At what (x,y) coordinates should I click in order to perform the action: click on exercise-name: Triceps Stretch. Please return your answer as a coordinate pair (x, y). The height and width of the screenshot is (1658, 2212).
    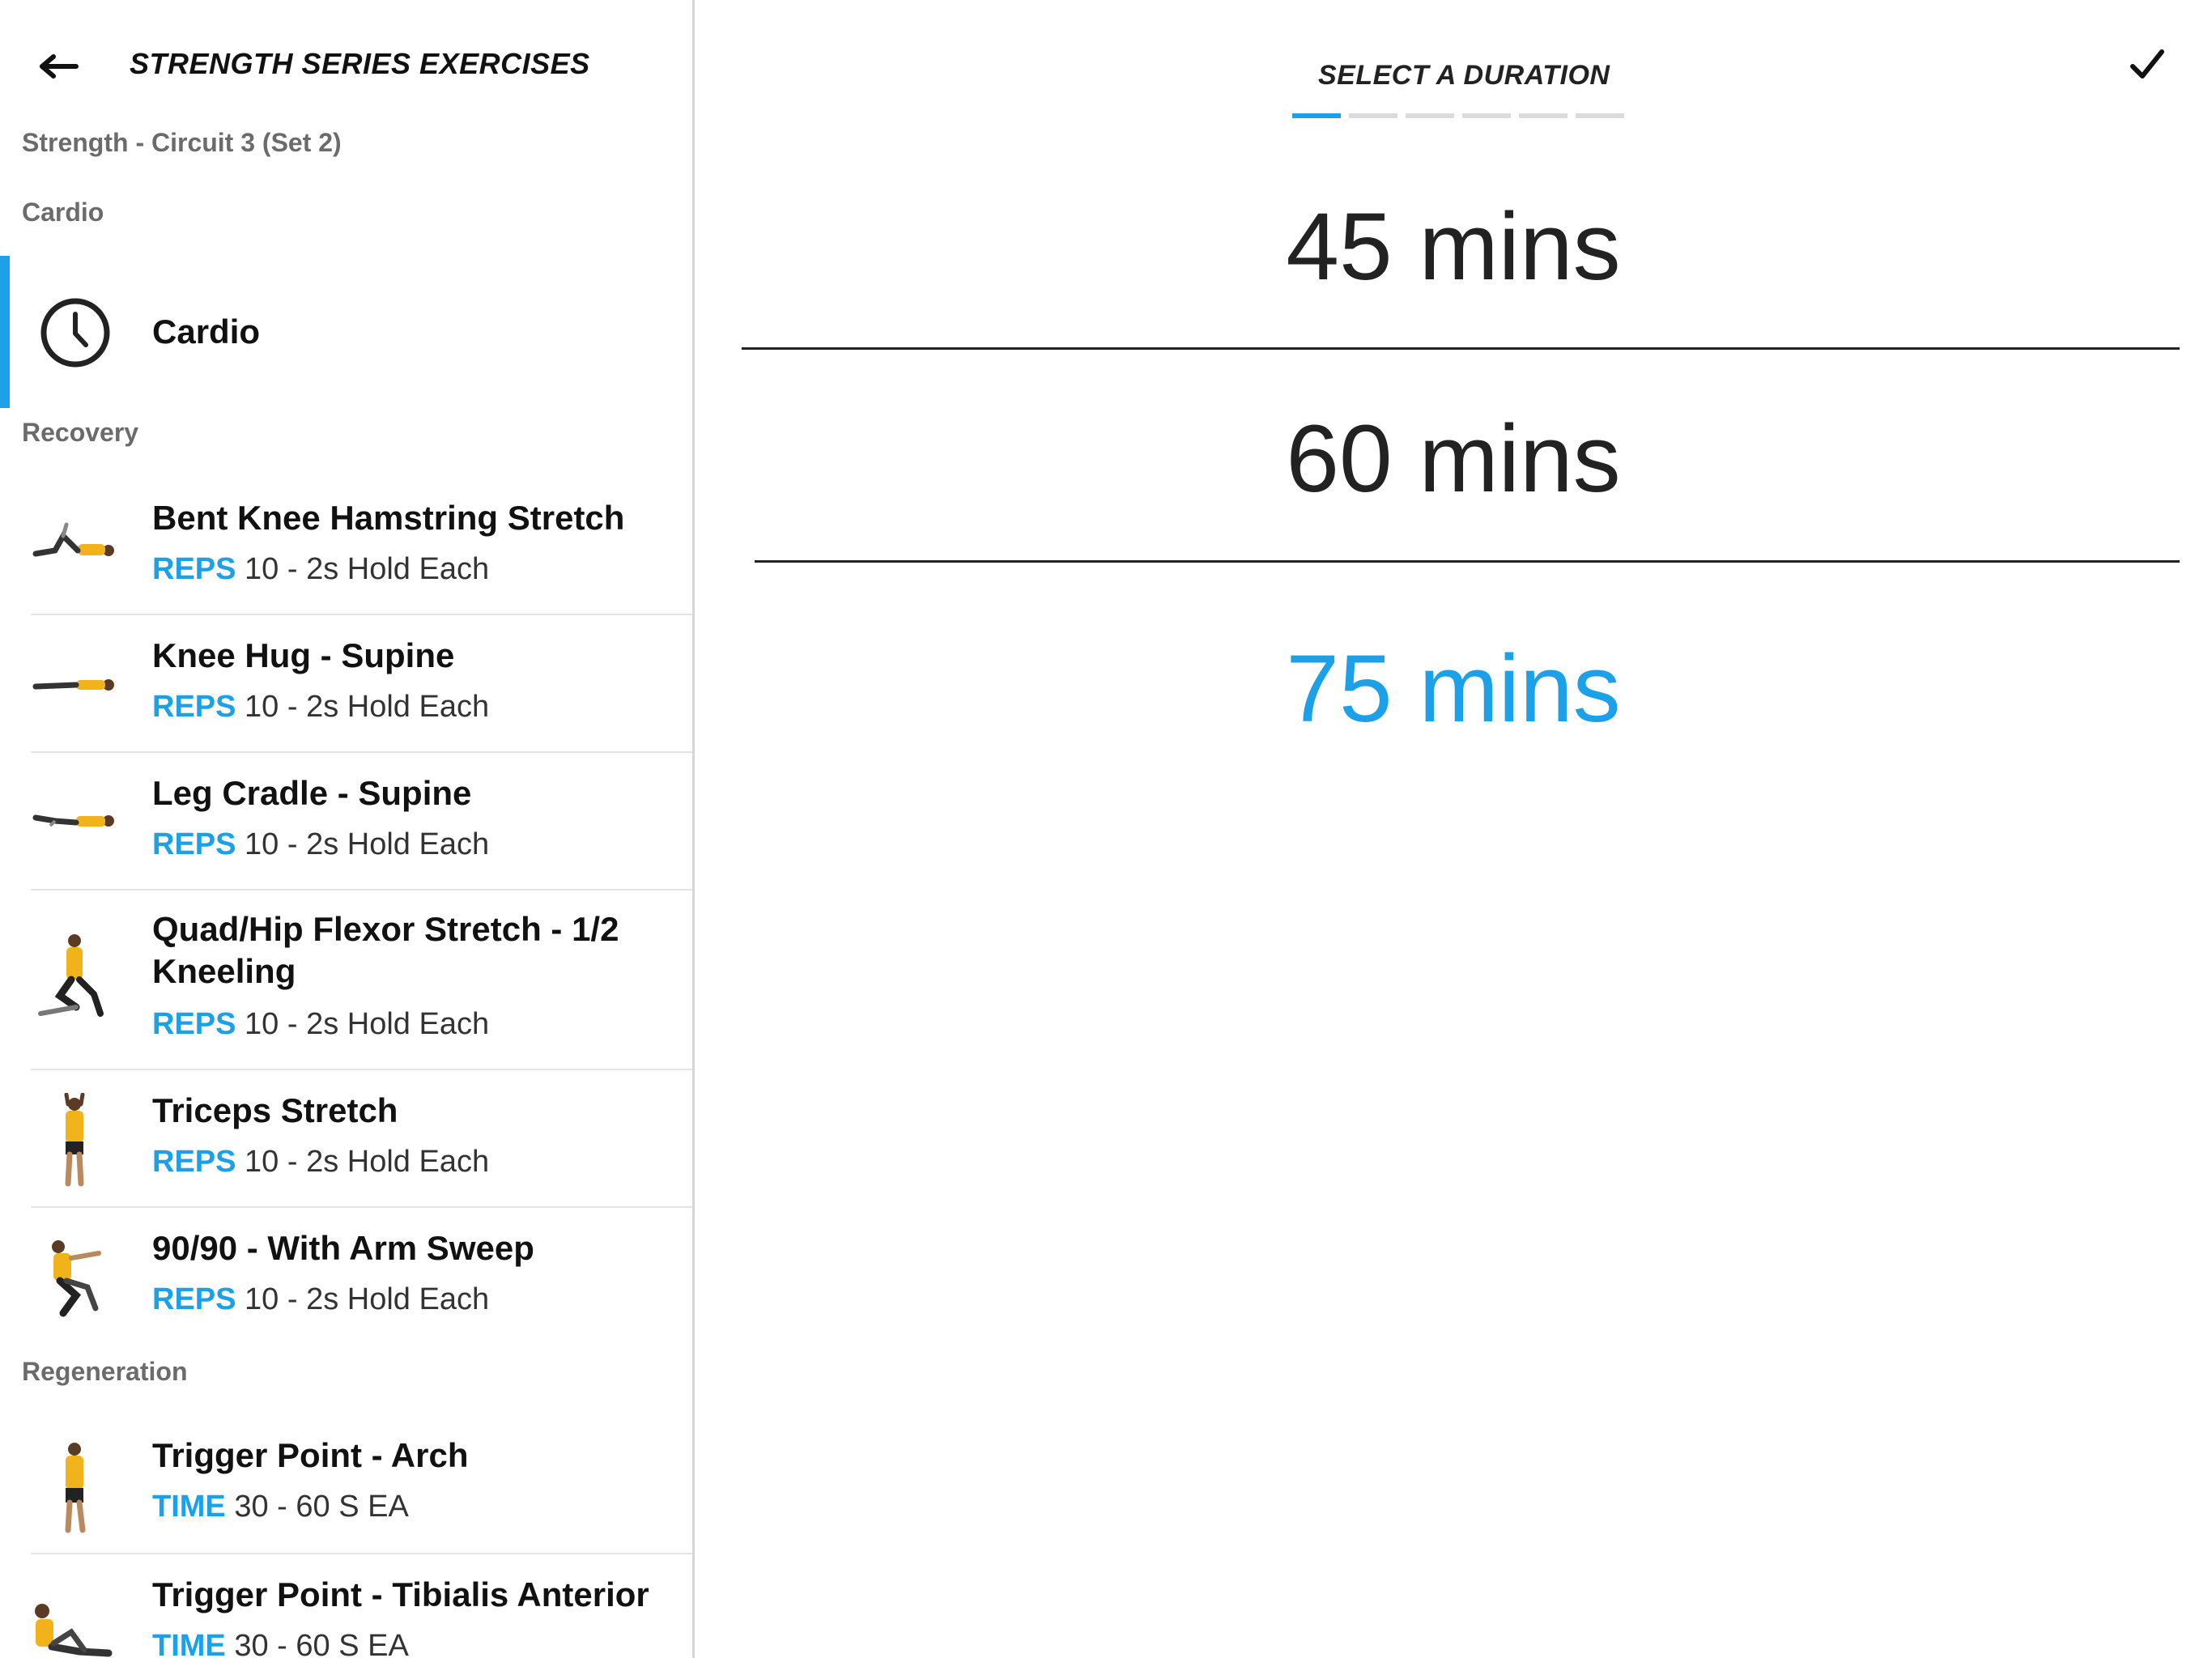
    Looking at the image, I should click on (275, 1110).